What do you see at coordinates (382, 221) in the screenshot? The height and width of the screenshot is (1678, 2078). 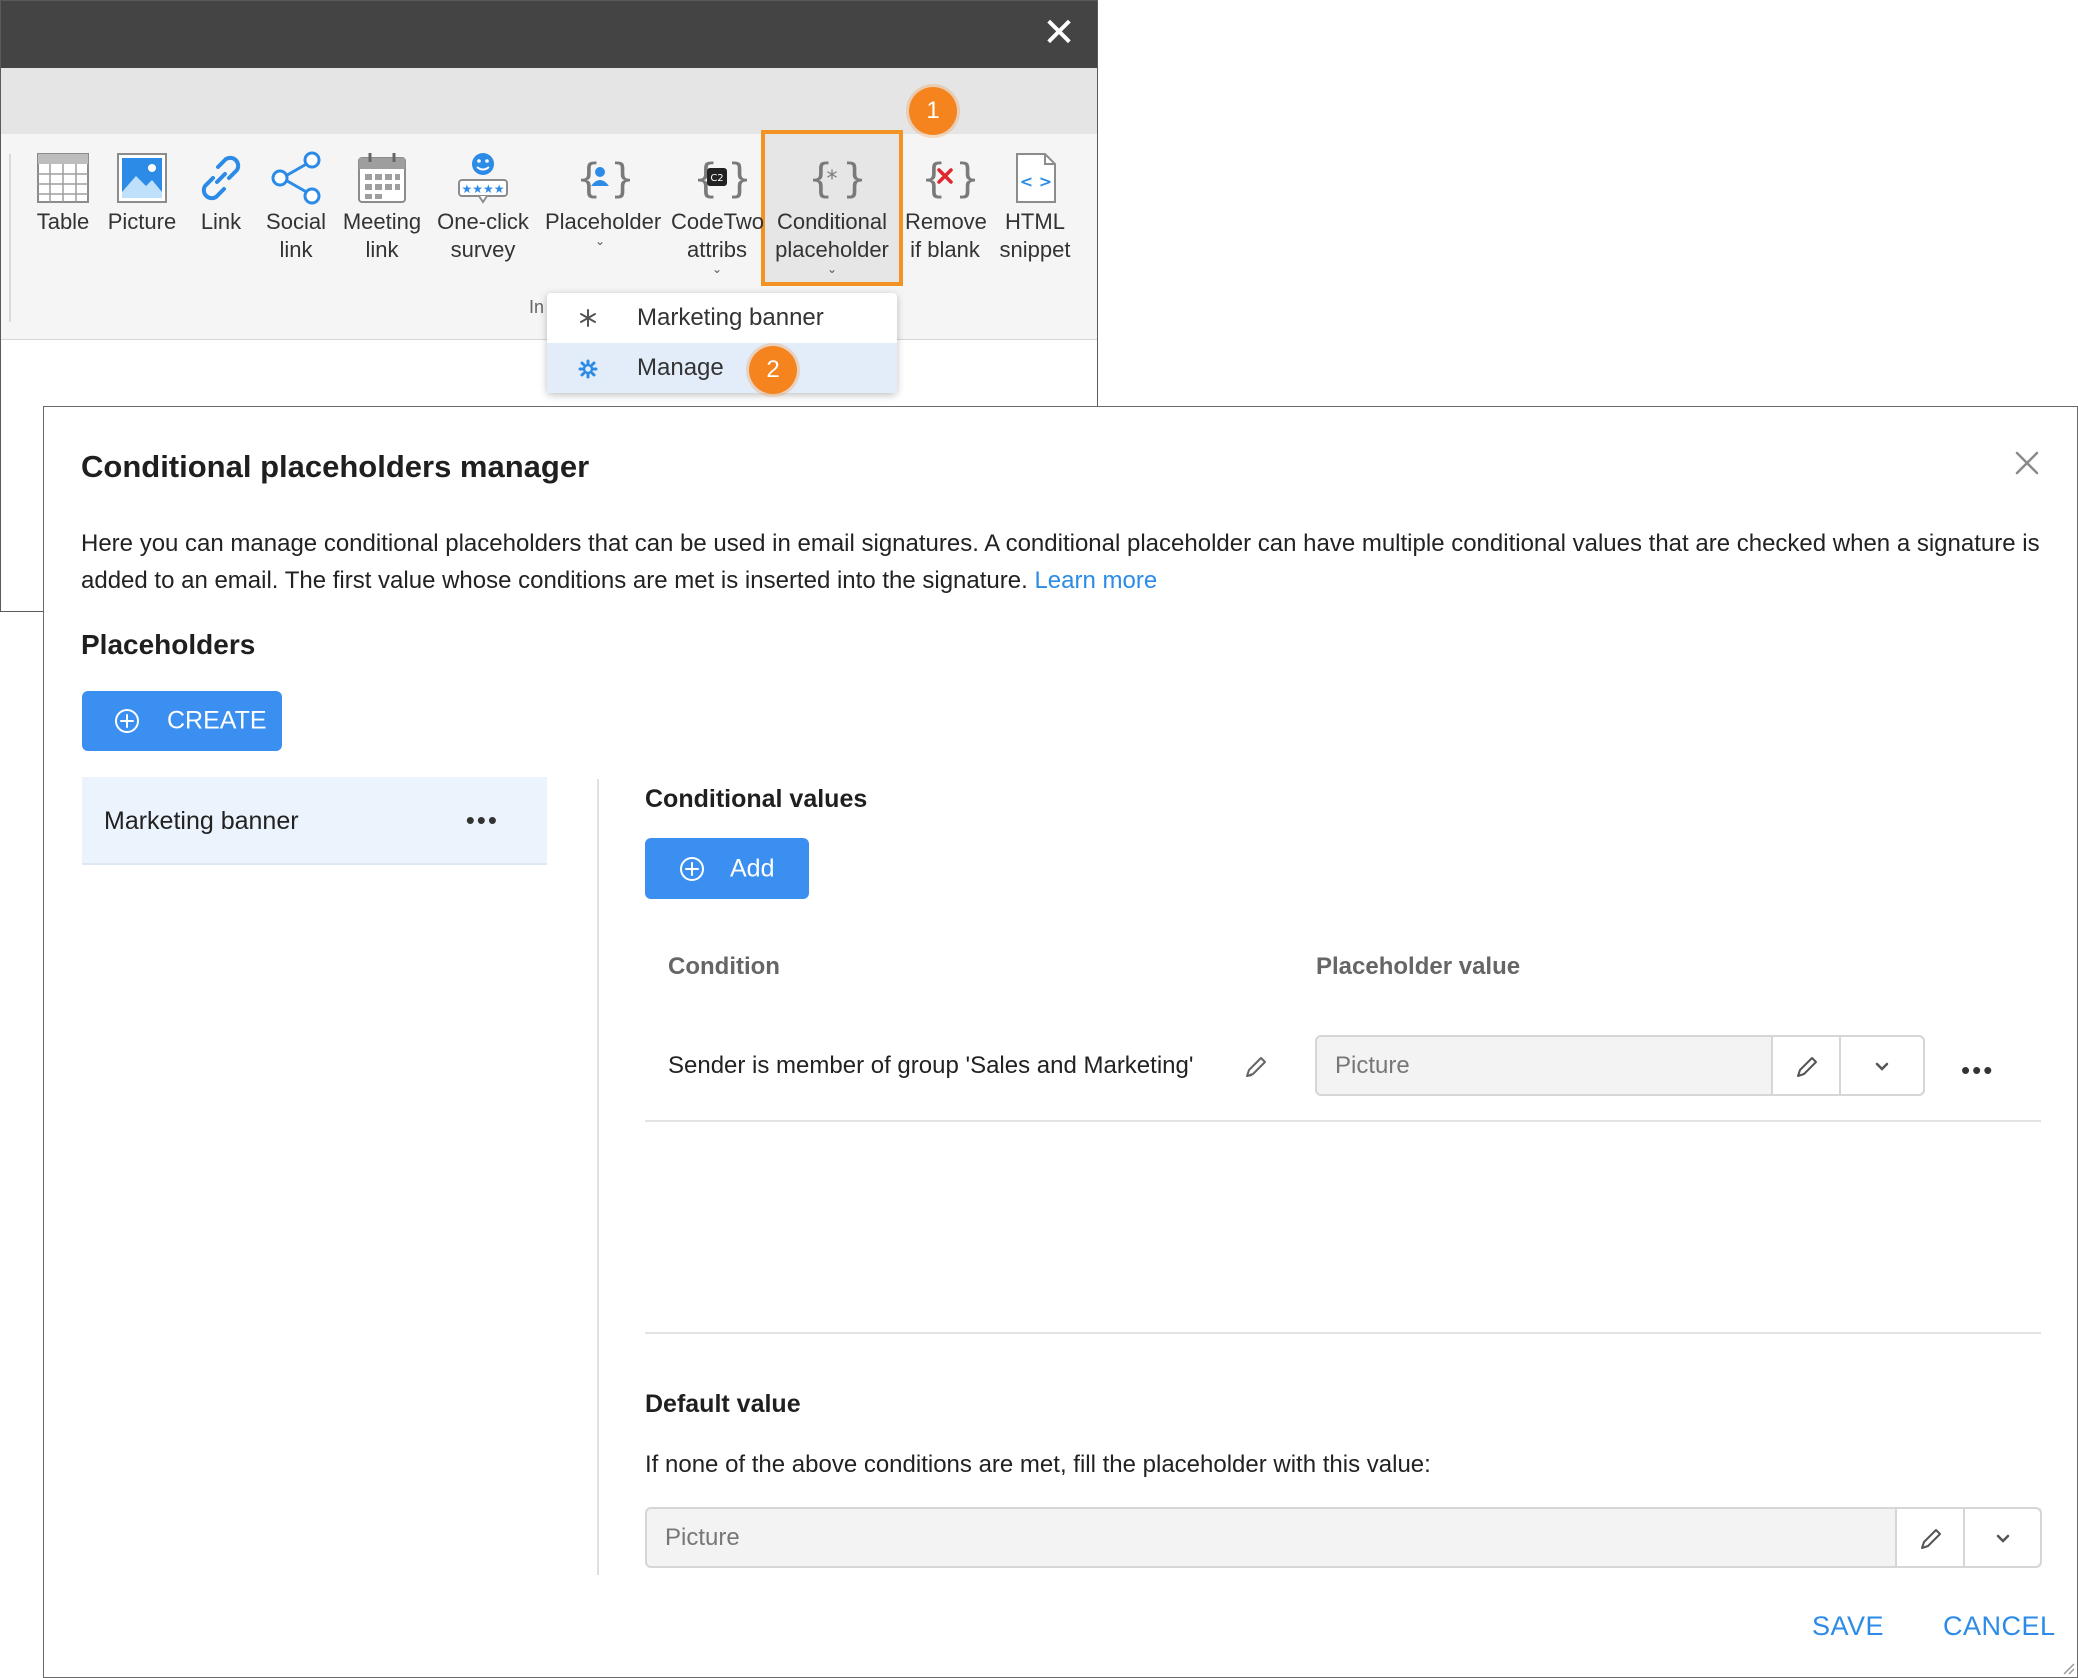 I see `ribbon-label: Meeting` at bounding box center [382, 221].